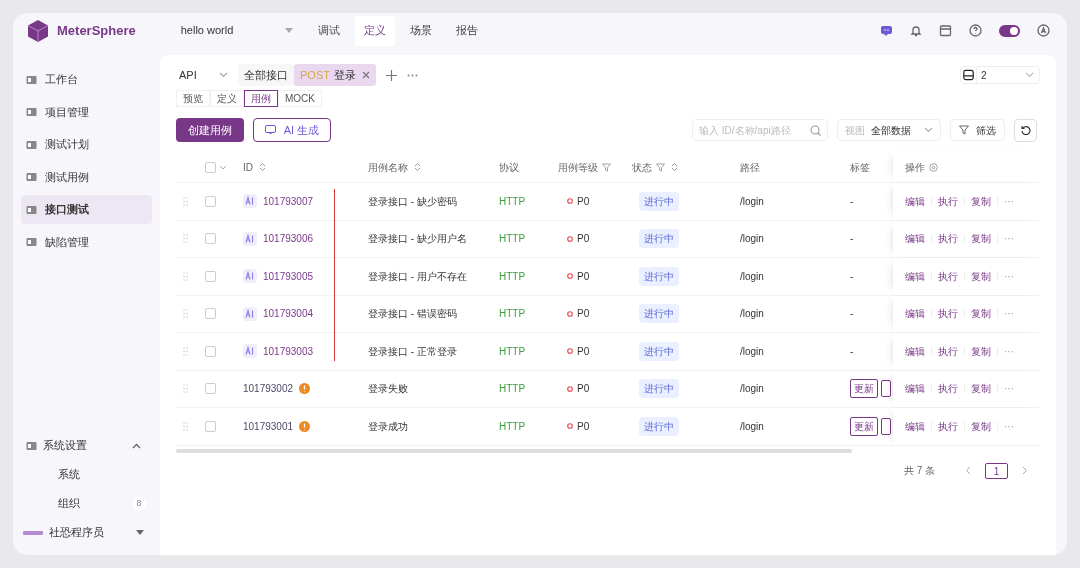 This screenshot has width=1080, height=568. Describe the element at coordinates (328, 30) in the screenshot. I see `nav-tab: 调试` at that location.